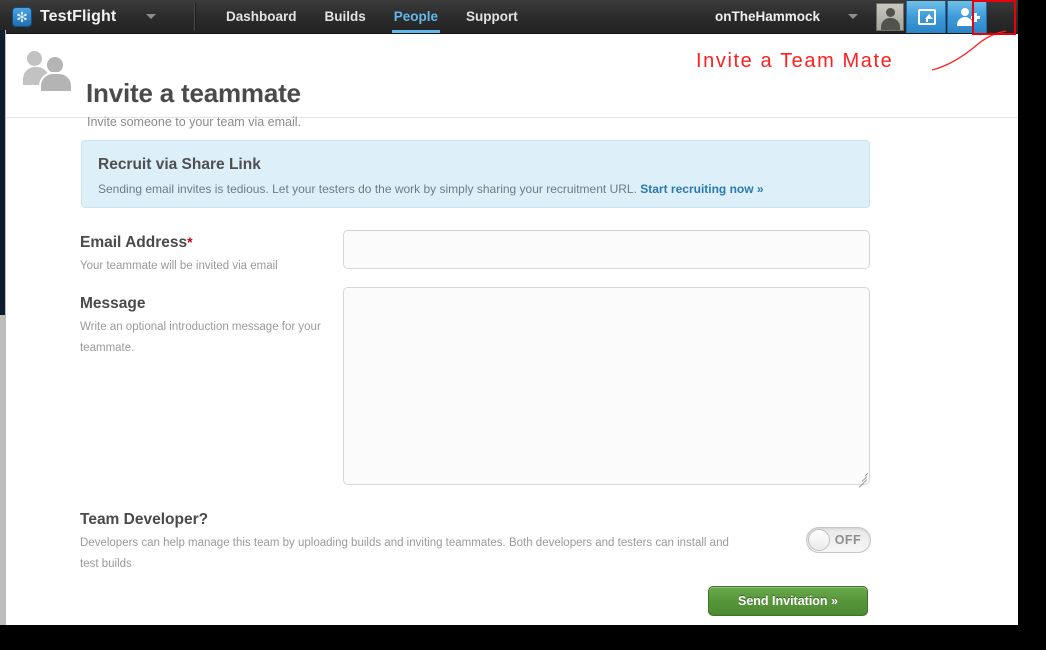 This screenshot has width=1046, height=650. Describe the element at coordinates (2, 172) in the screenshot. I see `vertical-scrollbar-thumb` at that location.